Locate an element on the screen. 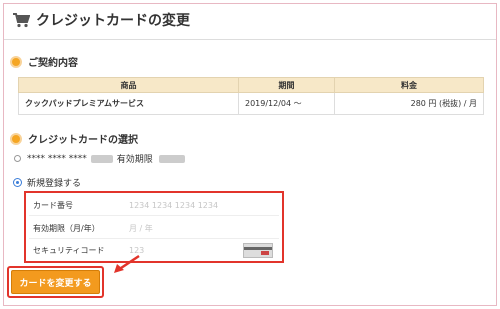 The width and height of the screenshot is (500, 309). expiry-label: 有効期限（月/年） is located at coordinates (66, 228).